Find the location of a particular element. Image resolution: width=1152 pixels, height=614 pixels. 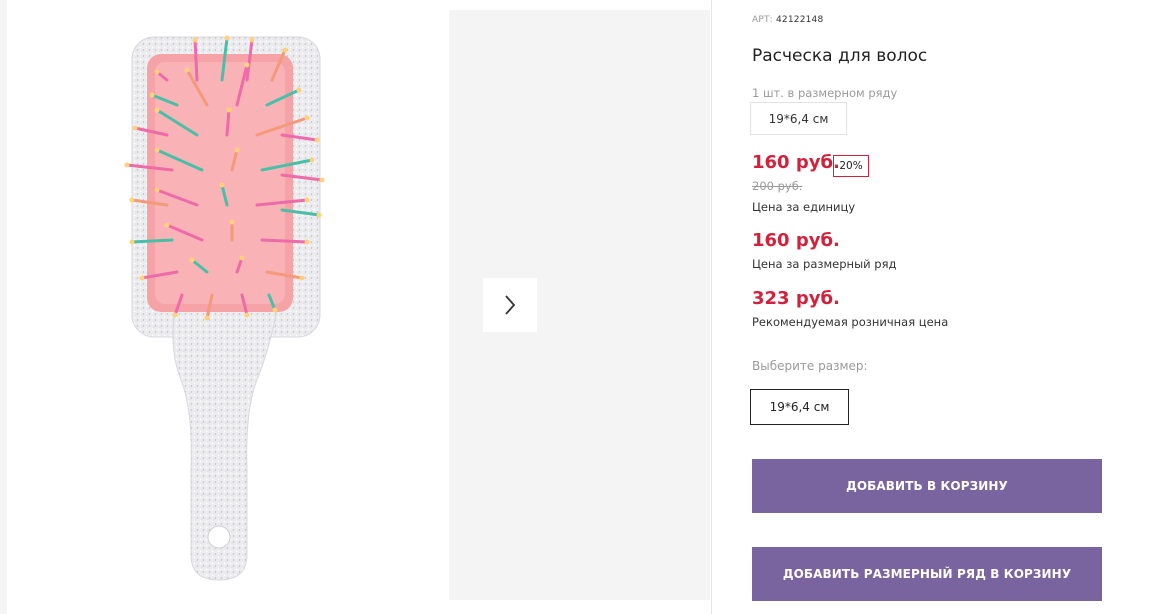

page-edge is located at coordinates (3, 307).